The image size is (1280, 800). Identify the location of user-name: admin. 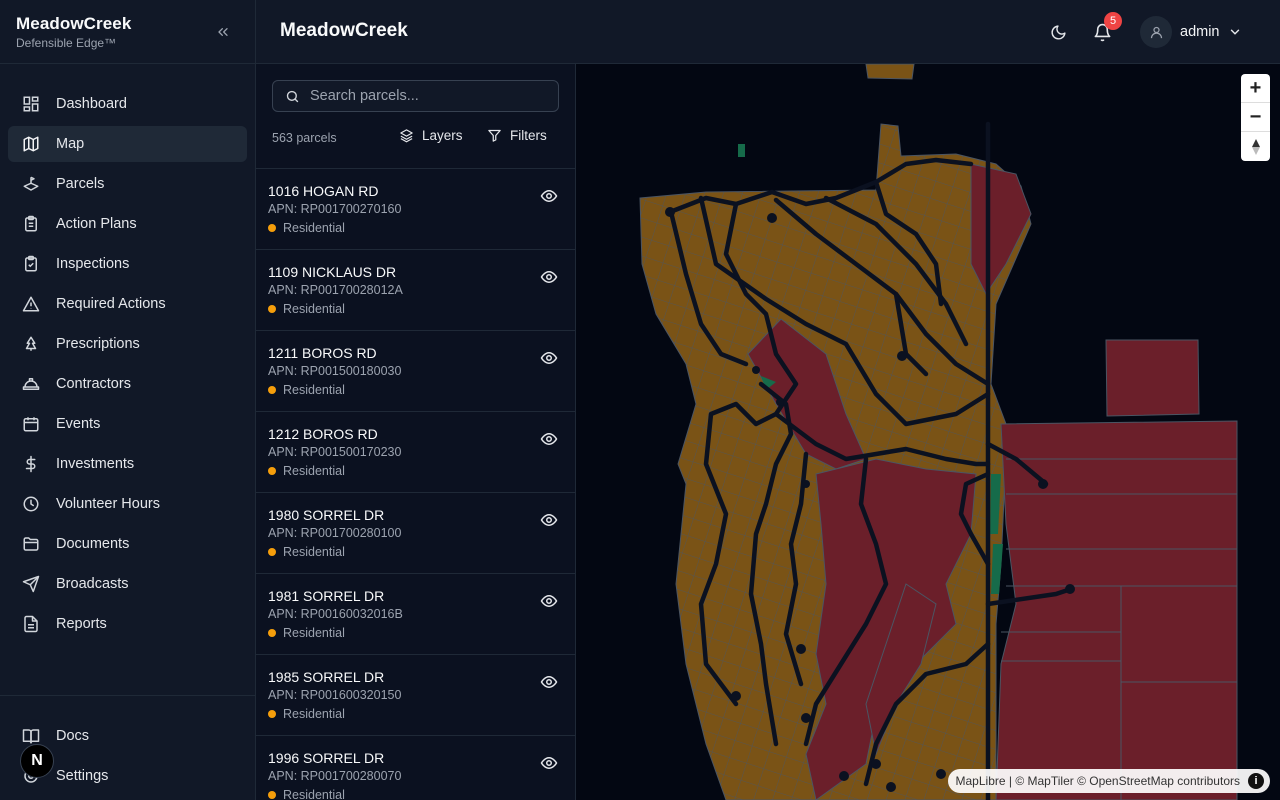
(1200, 32).